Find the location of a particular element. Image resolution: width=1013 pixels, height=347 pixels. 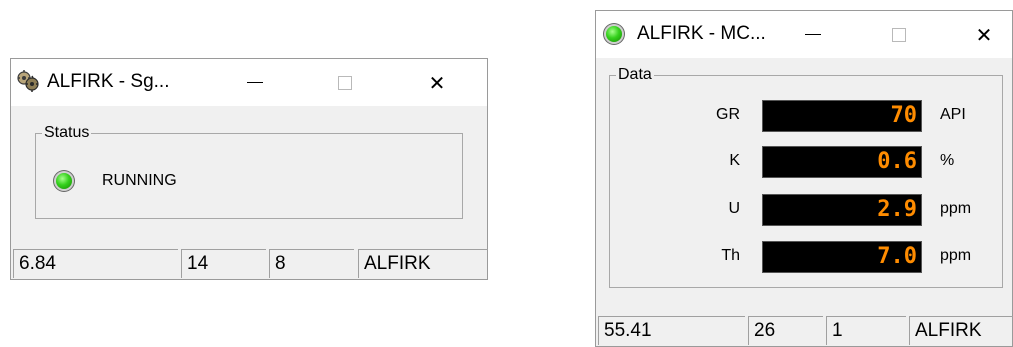

statusbar-cell: 55.41 is located at coordinates (671, 330).